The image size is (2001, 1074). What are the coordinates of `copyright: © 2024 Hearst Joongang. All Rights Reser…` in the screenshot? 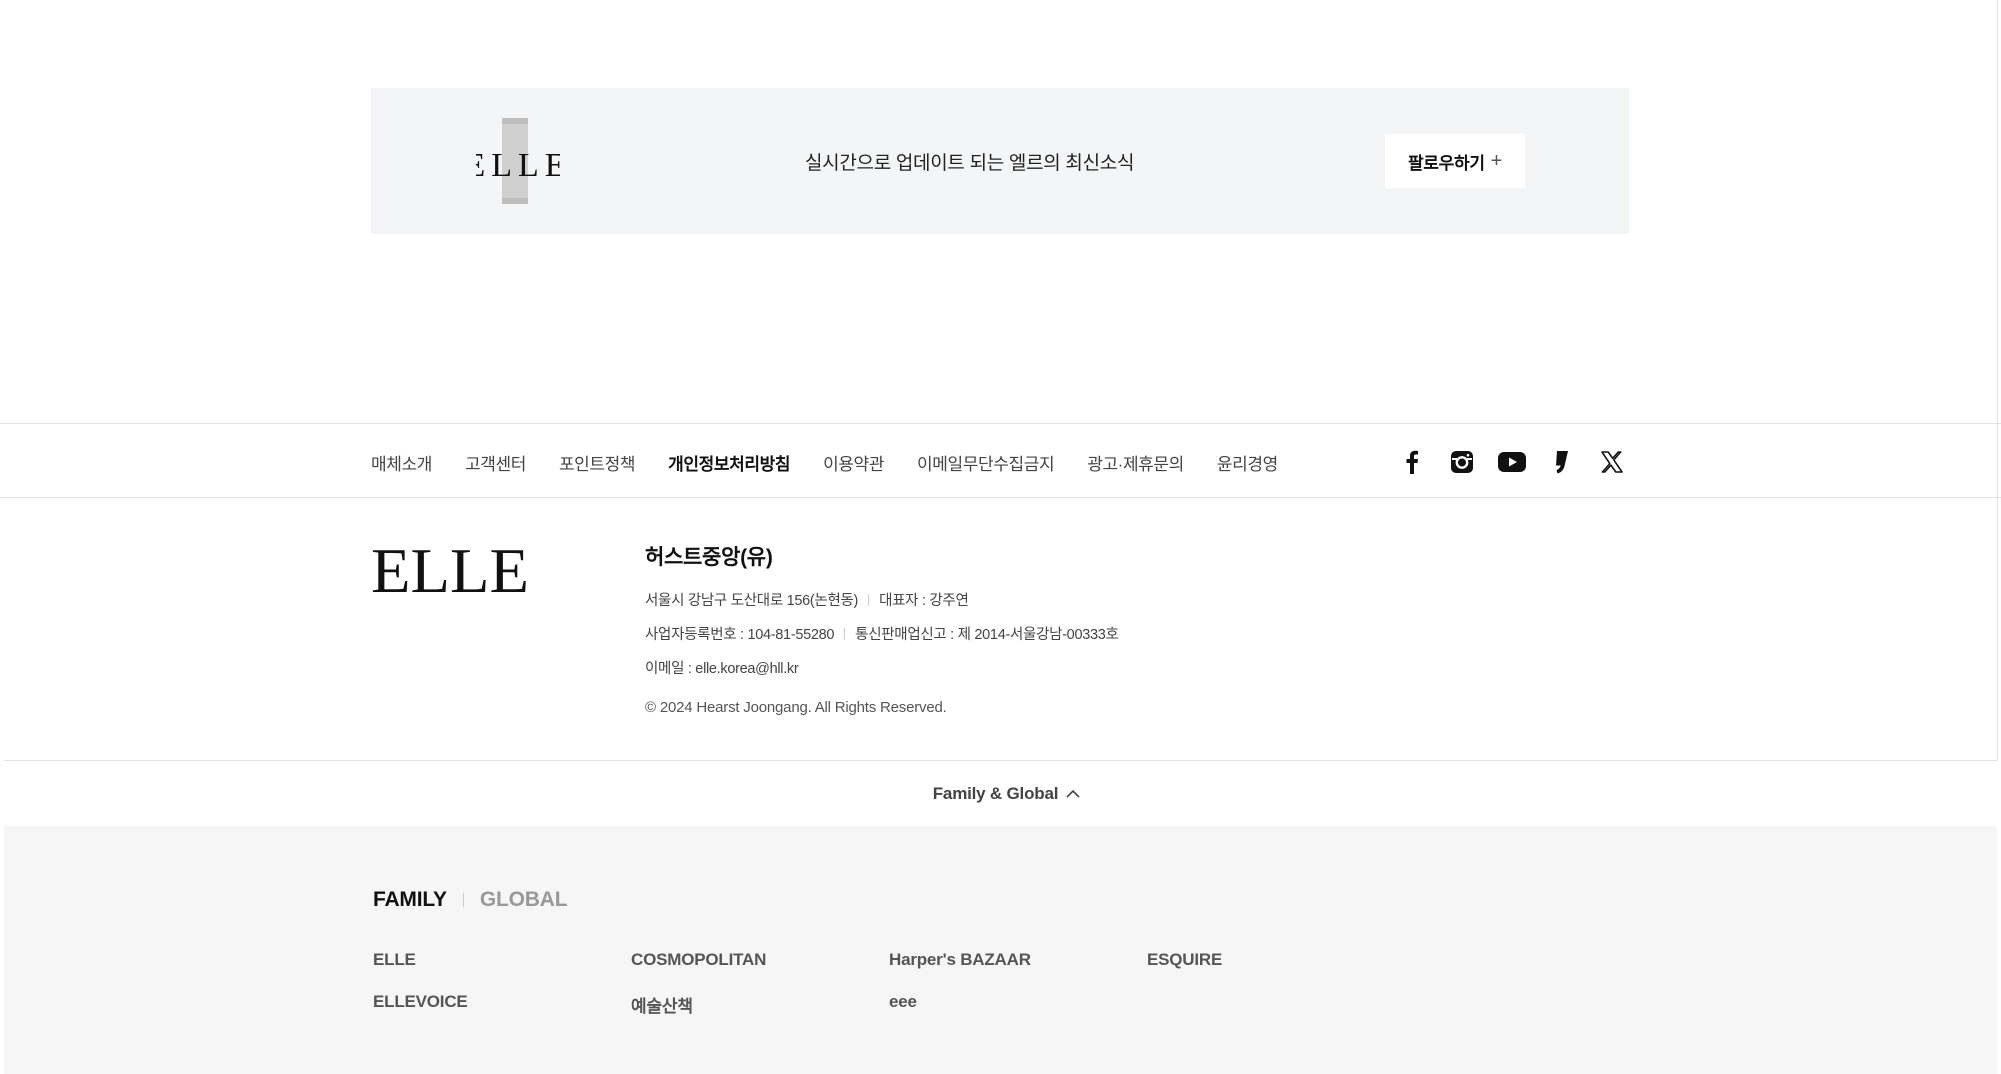 It's located at (796, 707).